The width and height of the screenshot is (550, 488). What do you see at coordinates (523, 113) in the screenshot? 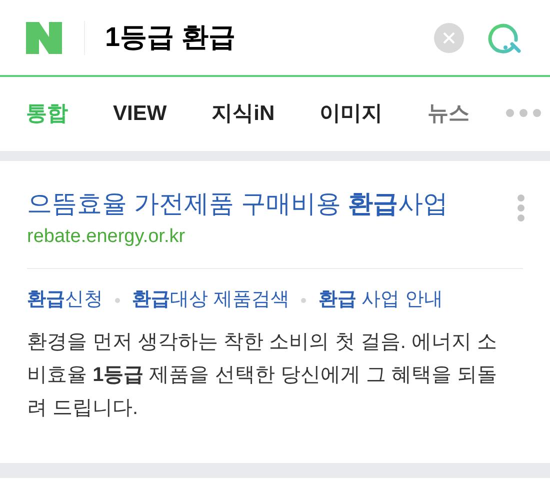
I see `more-icon` at bounding box center [523, 113].